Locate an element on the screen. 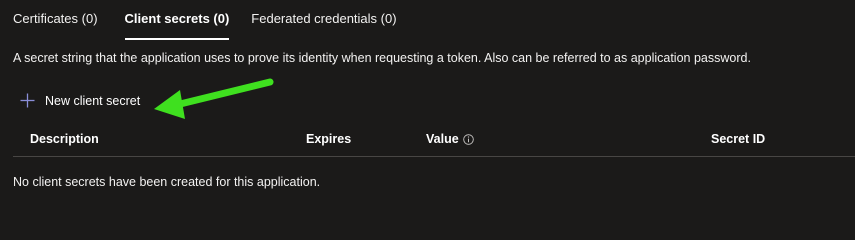 The image size is (855, 240). new-client-secret-label: New client secret is located at coordinates (93, 100).